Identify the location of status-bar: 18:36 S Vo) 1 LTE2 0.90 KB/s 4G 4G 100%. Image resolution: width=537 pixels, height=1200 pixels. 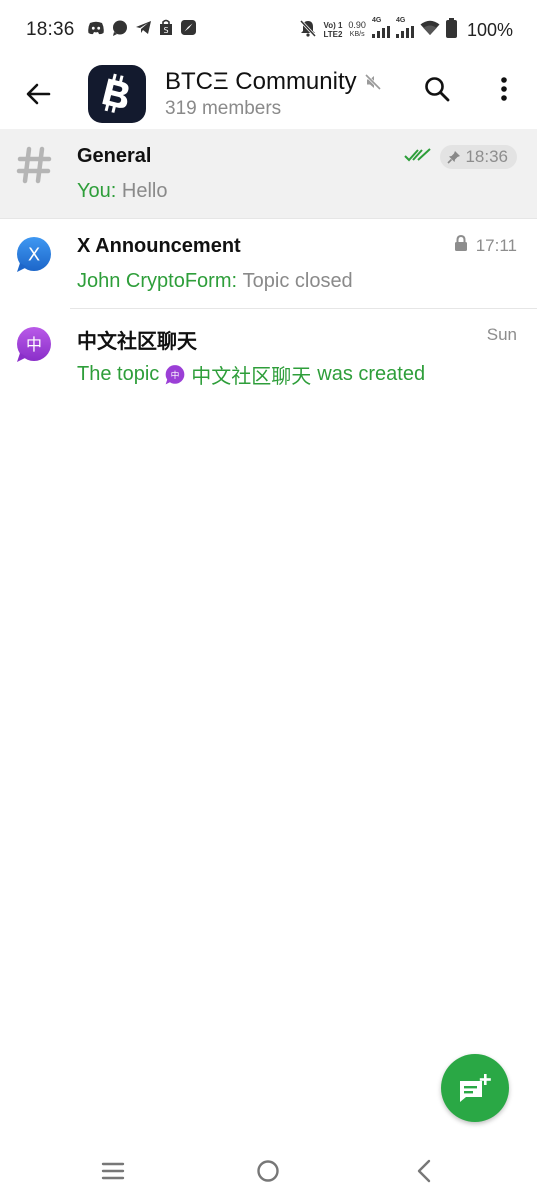
(268, 30).